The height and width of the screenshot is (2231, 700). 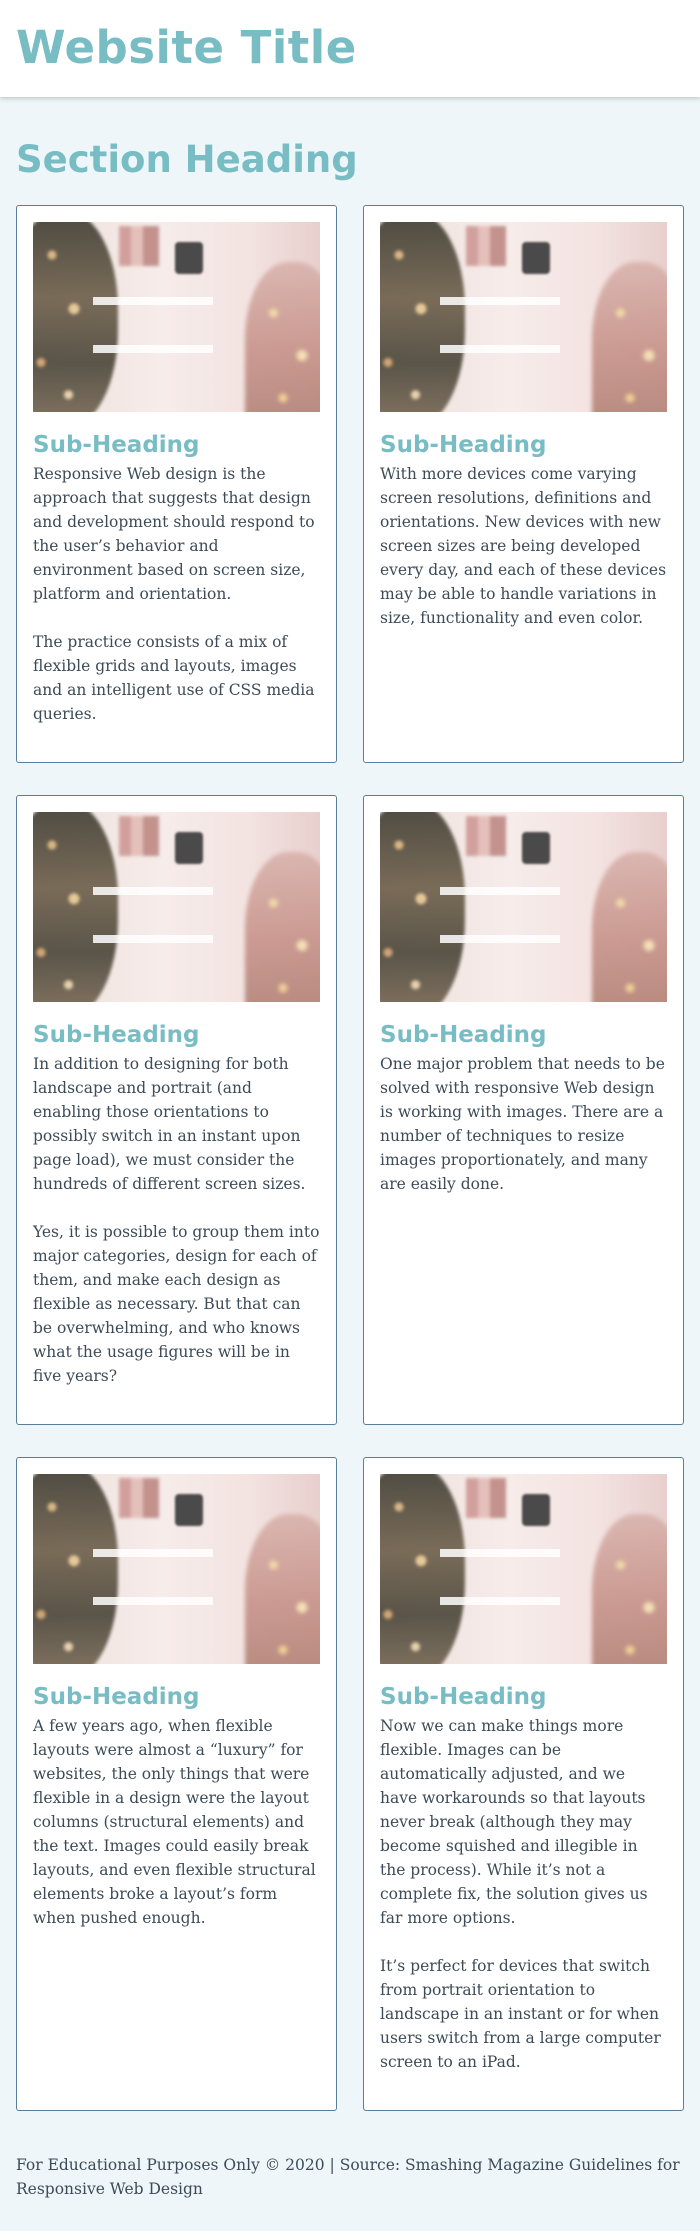 I want to click on section-heading: Section Heading, so click(x=187, y=159).